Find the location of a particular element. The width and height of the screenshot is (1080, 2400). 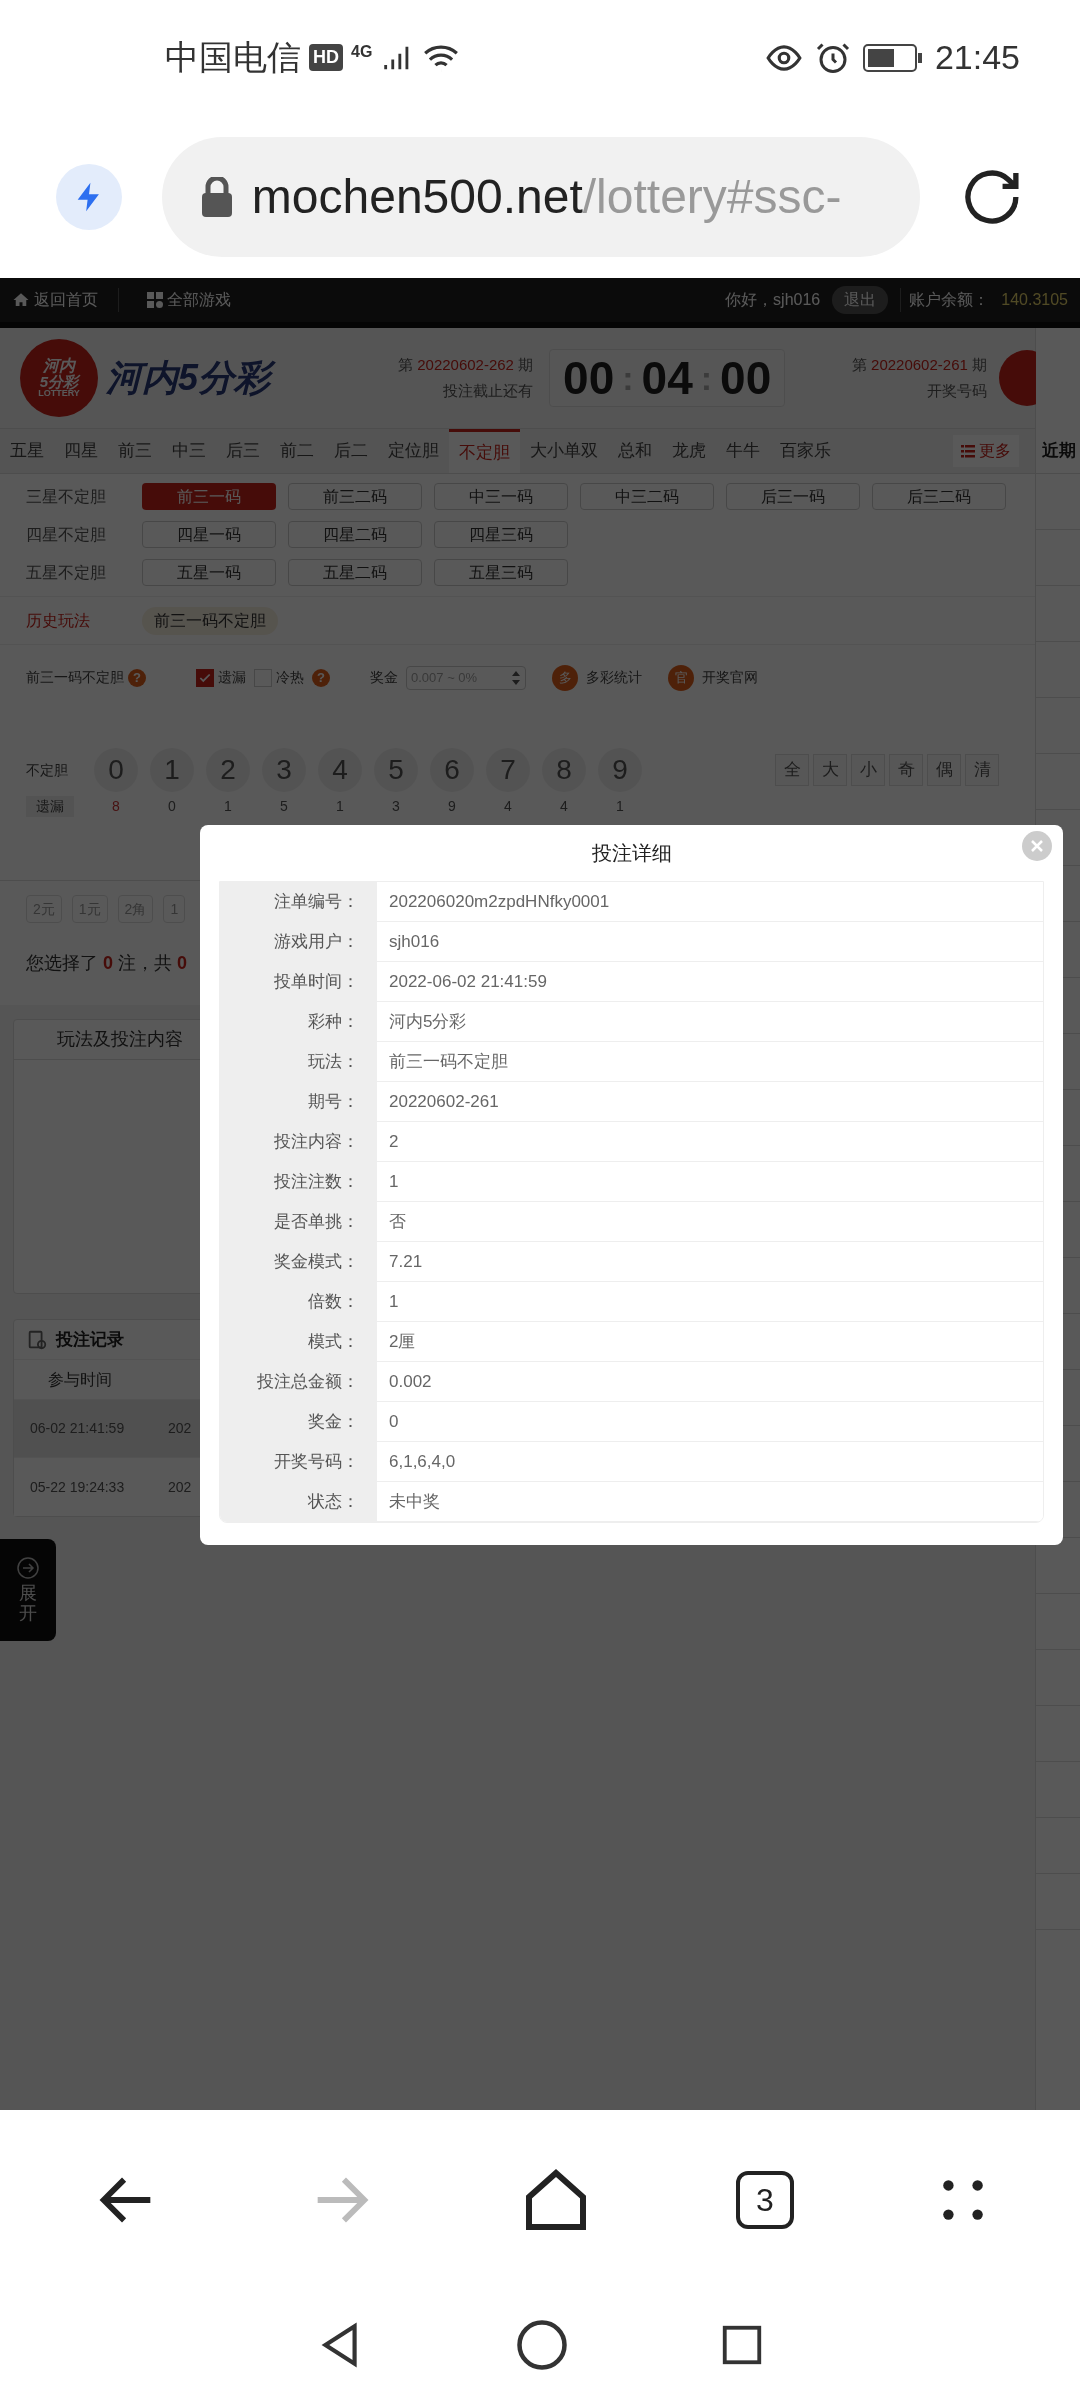

field-label: 奖金模式： is located at coordinates (298, 1261).